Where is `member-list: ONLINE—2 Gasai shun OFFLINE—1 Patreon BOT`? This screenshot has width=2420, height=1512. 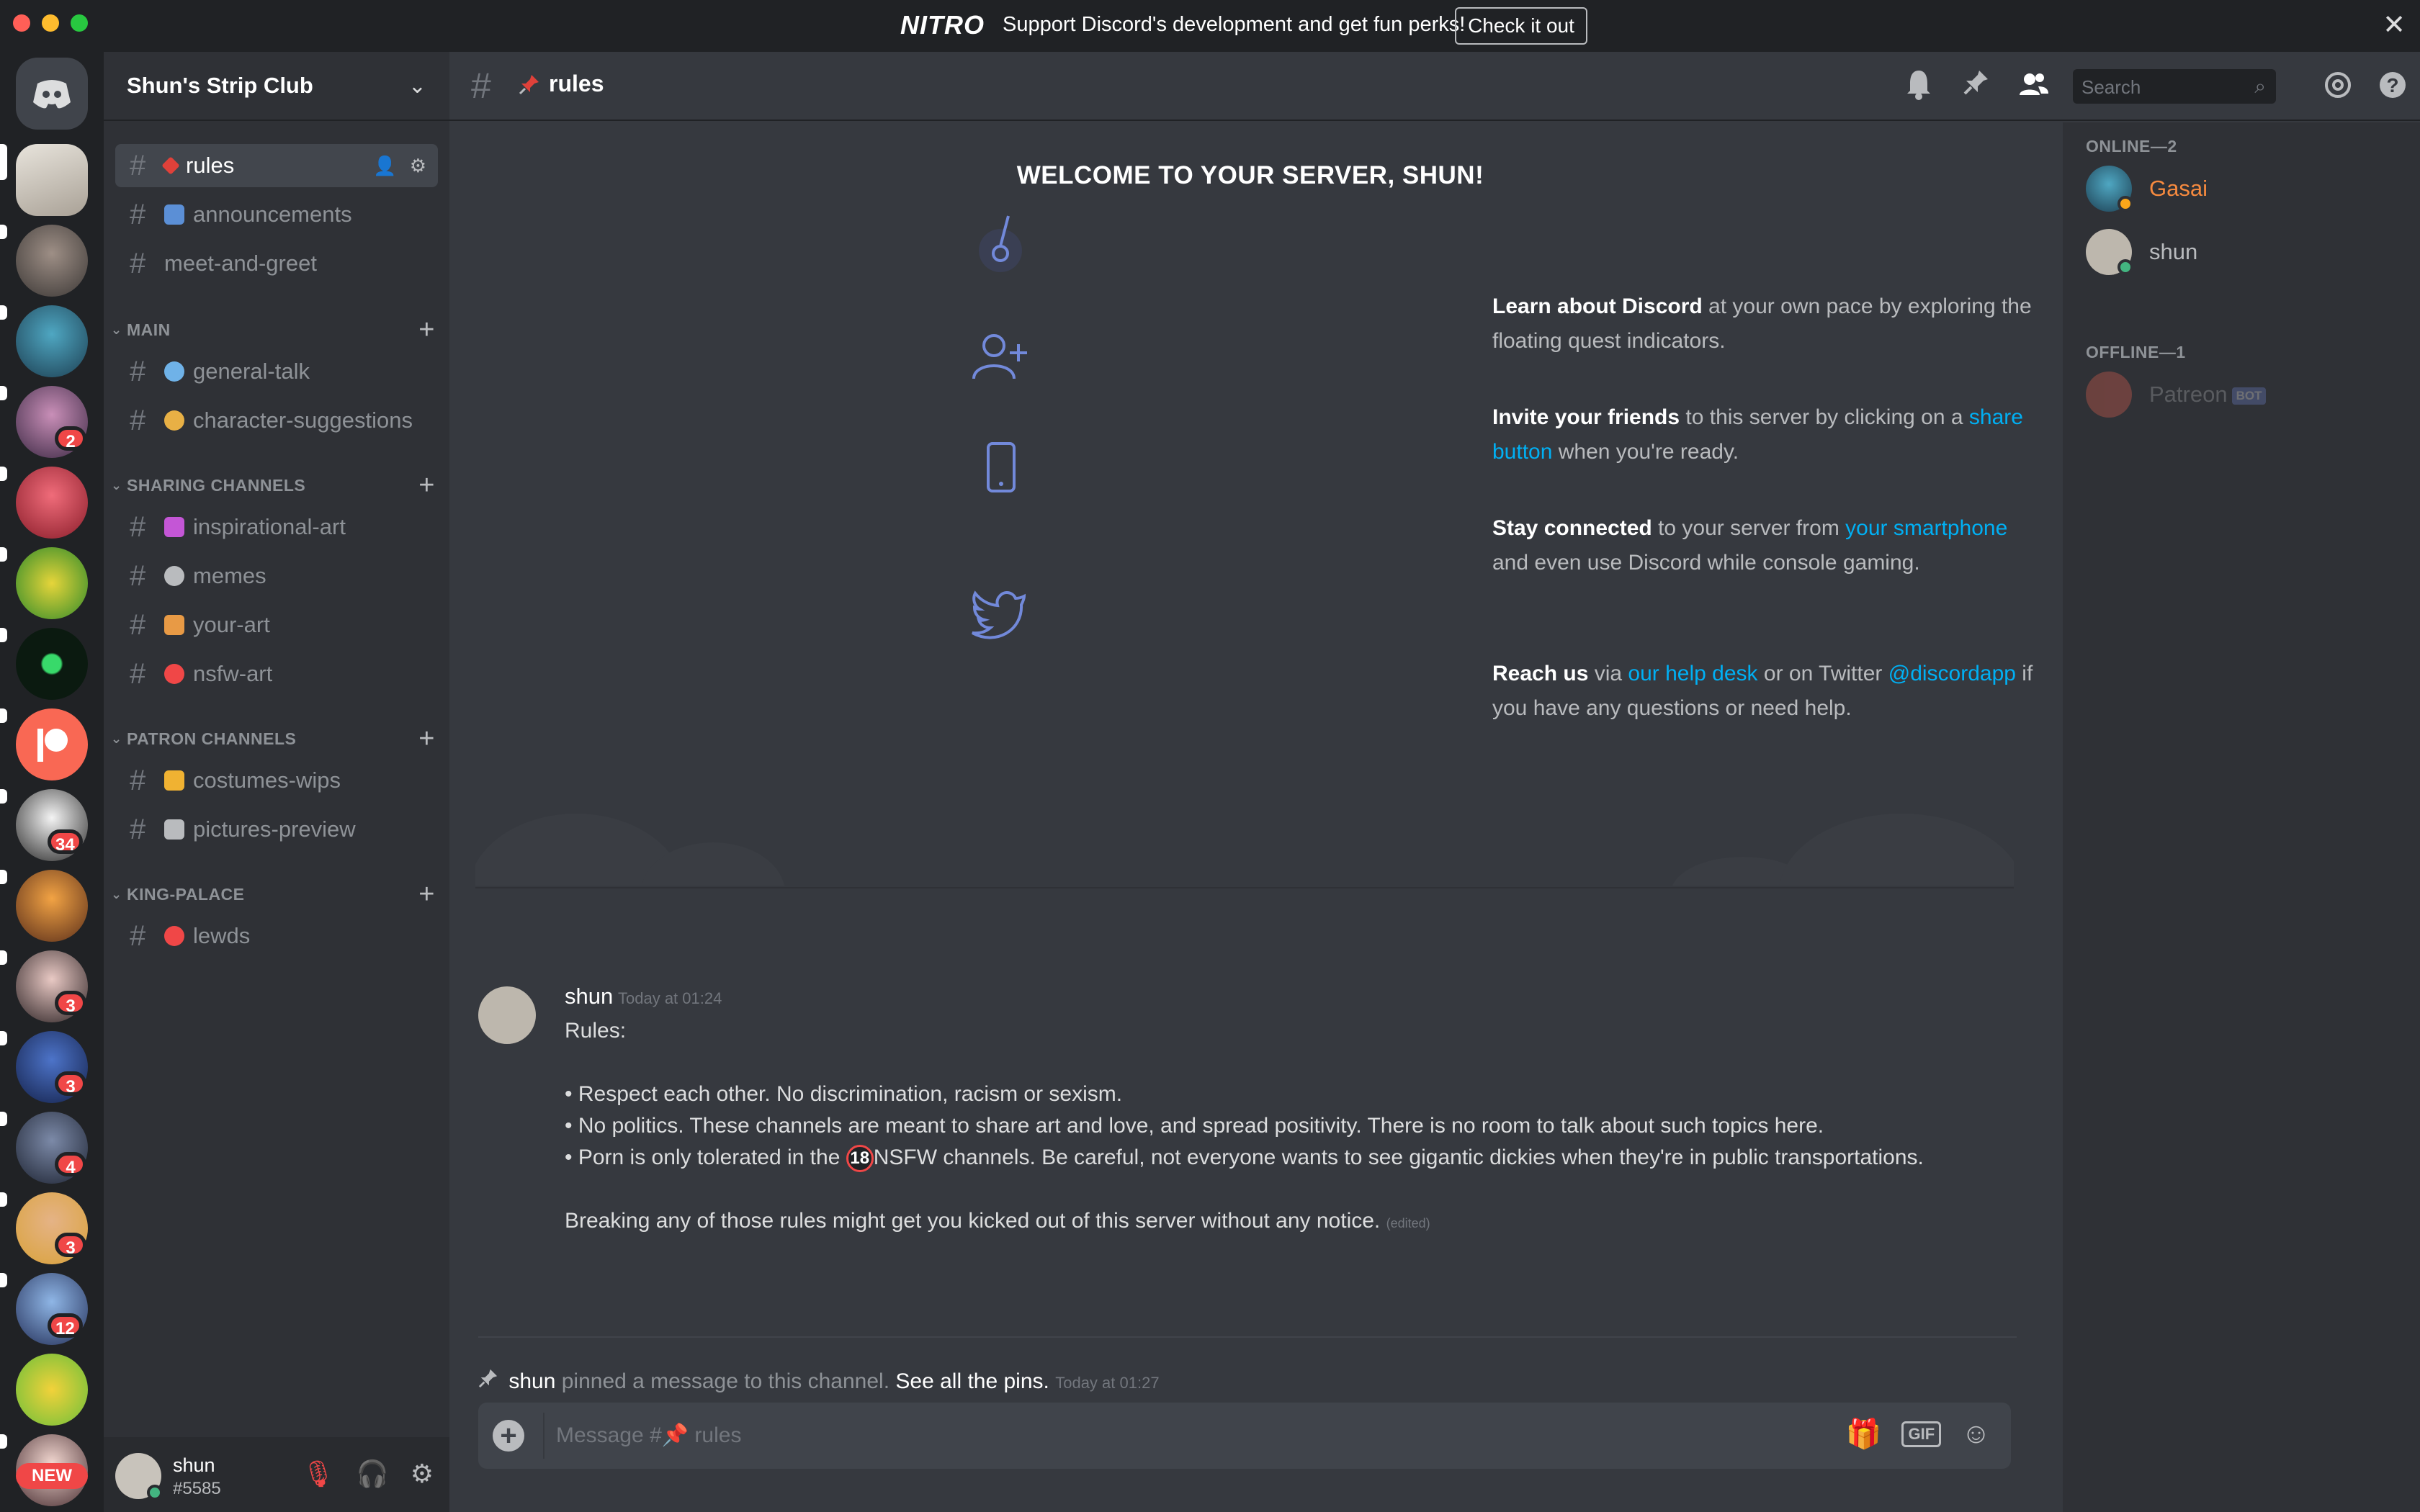
member-list: ONLINE—2 Gasai shun OFFLINE—1 Patreon BOT is located at coordinates (2241, 817).